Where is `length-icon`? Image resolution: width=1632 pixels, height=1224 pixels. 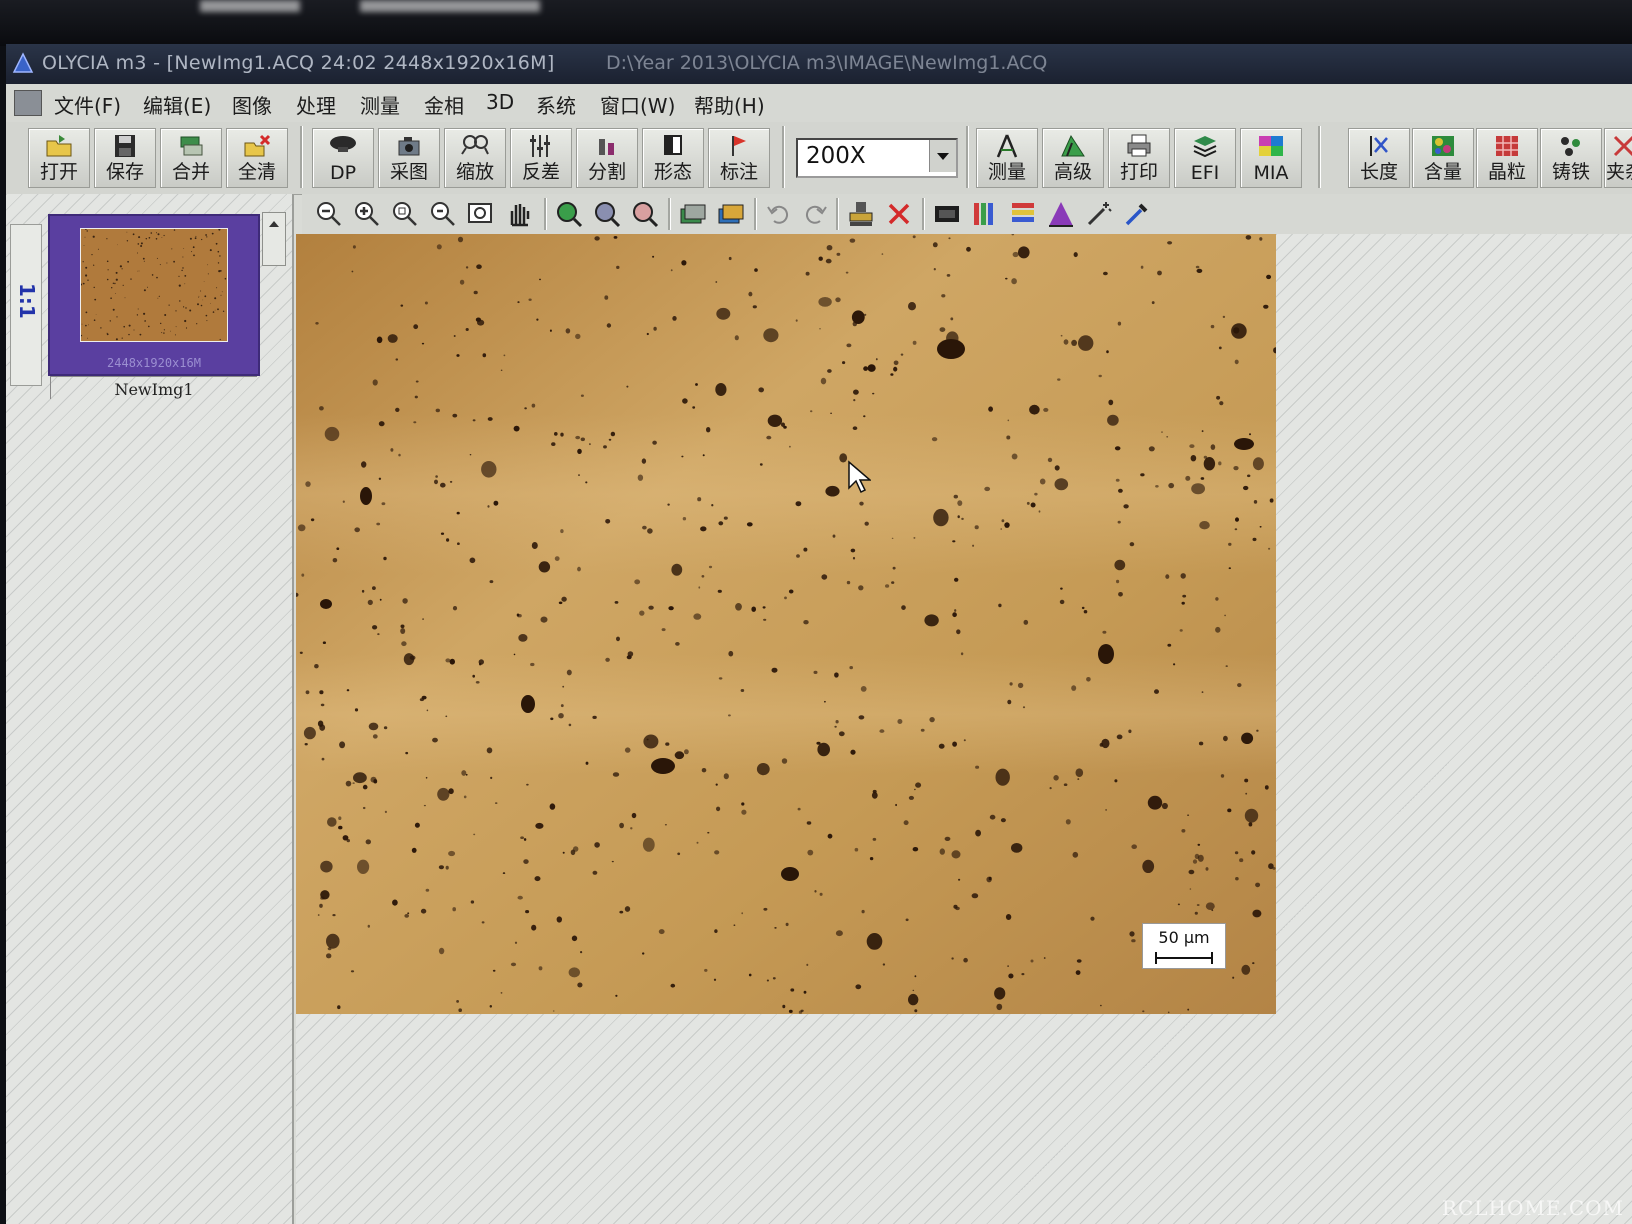
length-icon is located at coordinates (1379, 146).